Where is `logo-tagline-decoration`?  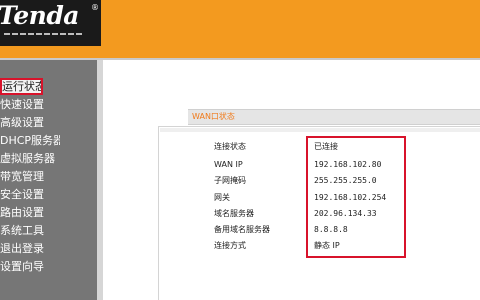 logo-tagline-decoration is located at coordinates (44, 34).